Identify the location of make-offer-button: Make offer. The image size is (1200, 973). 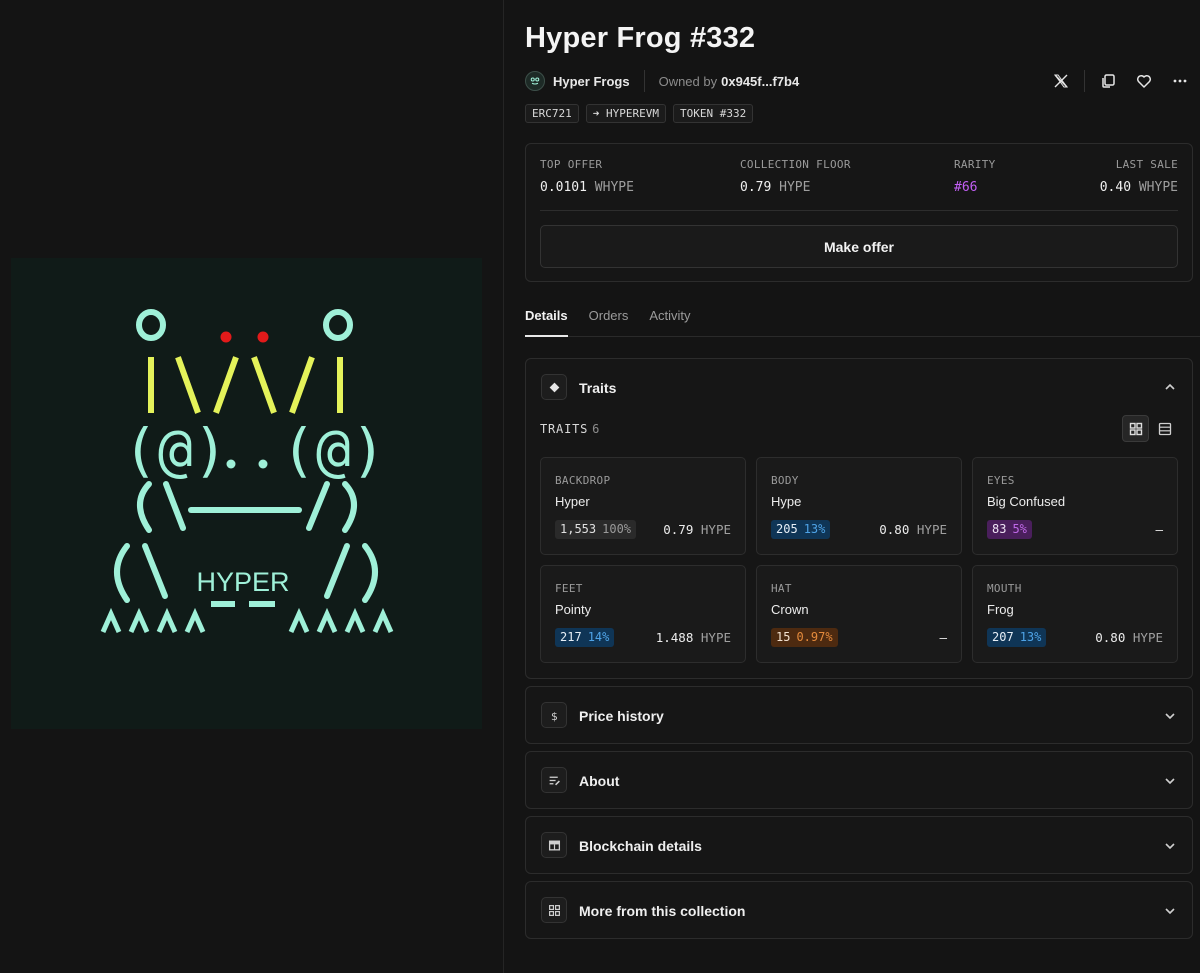
(859, 246).